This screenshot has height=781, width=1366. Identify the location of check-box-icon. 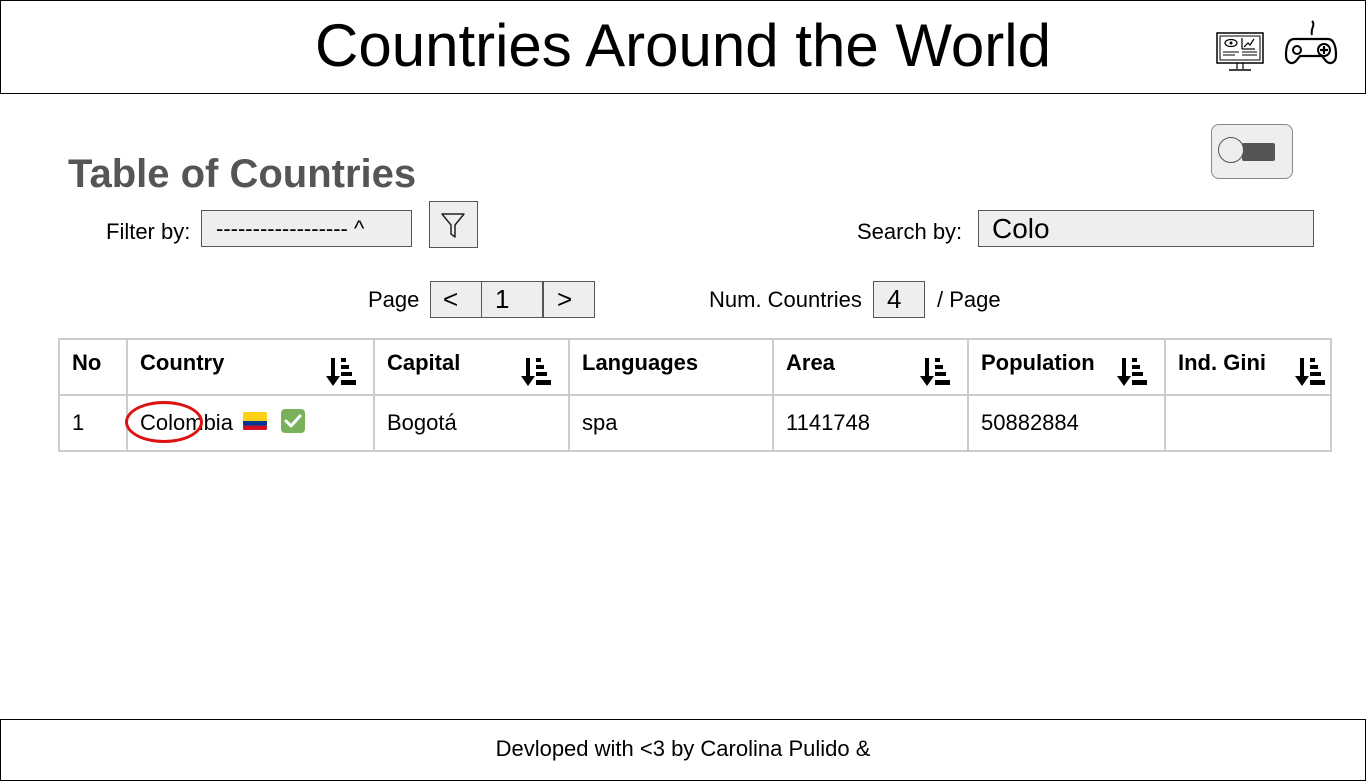
(293, 421).